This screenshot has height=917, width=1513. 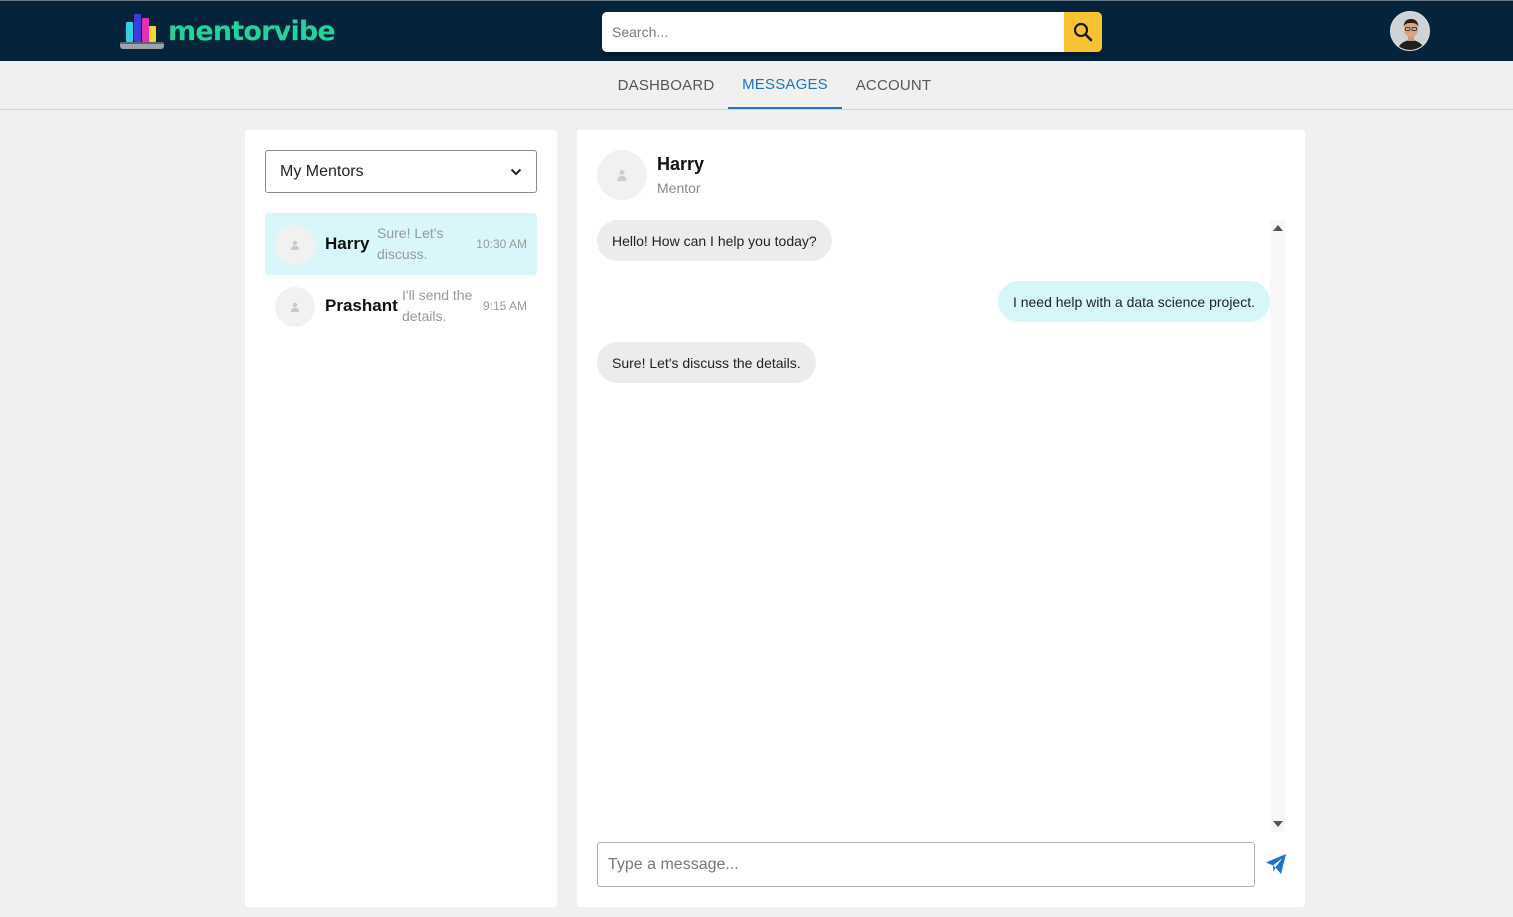 What do you see at coordinates (516, 171) in the screenshot?
I see `chevron-down-icon` at bounding box center [516, 171].